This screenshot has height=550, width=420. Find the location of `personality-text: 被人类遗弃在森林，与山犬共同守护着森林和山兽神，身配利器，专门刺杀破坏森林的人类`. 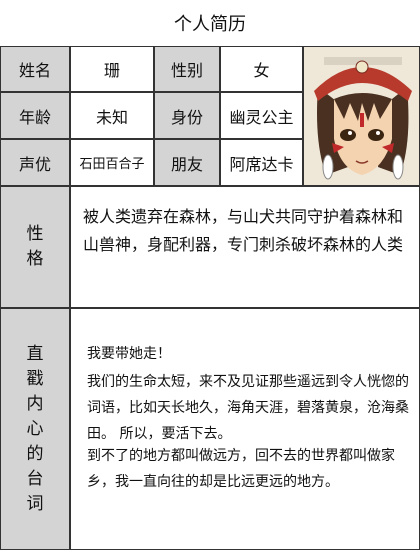

personality-text: 被人类遗弃在森林，与山犬共同守护着森林和山兽神，身配利器，专门刺杀破坏森林的人类 is located at coordinates (243, 230).